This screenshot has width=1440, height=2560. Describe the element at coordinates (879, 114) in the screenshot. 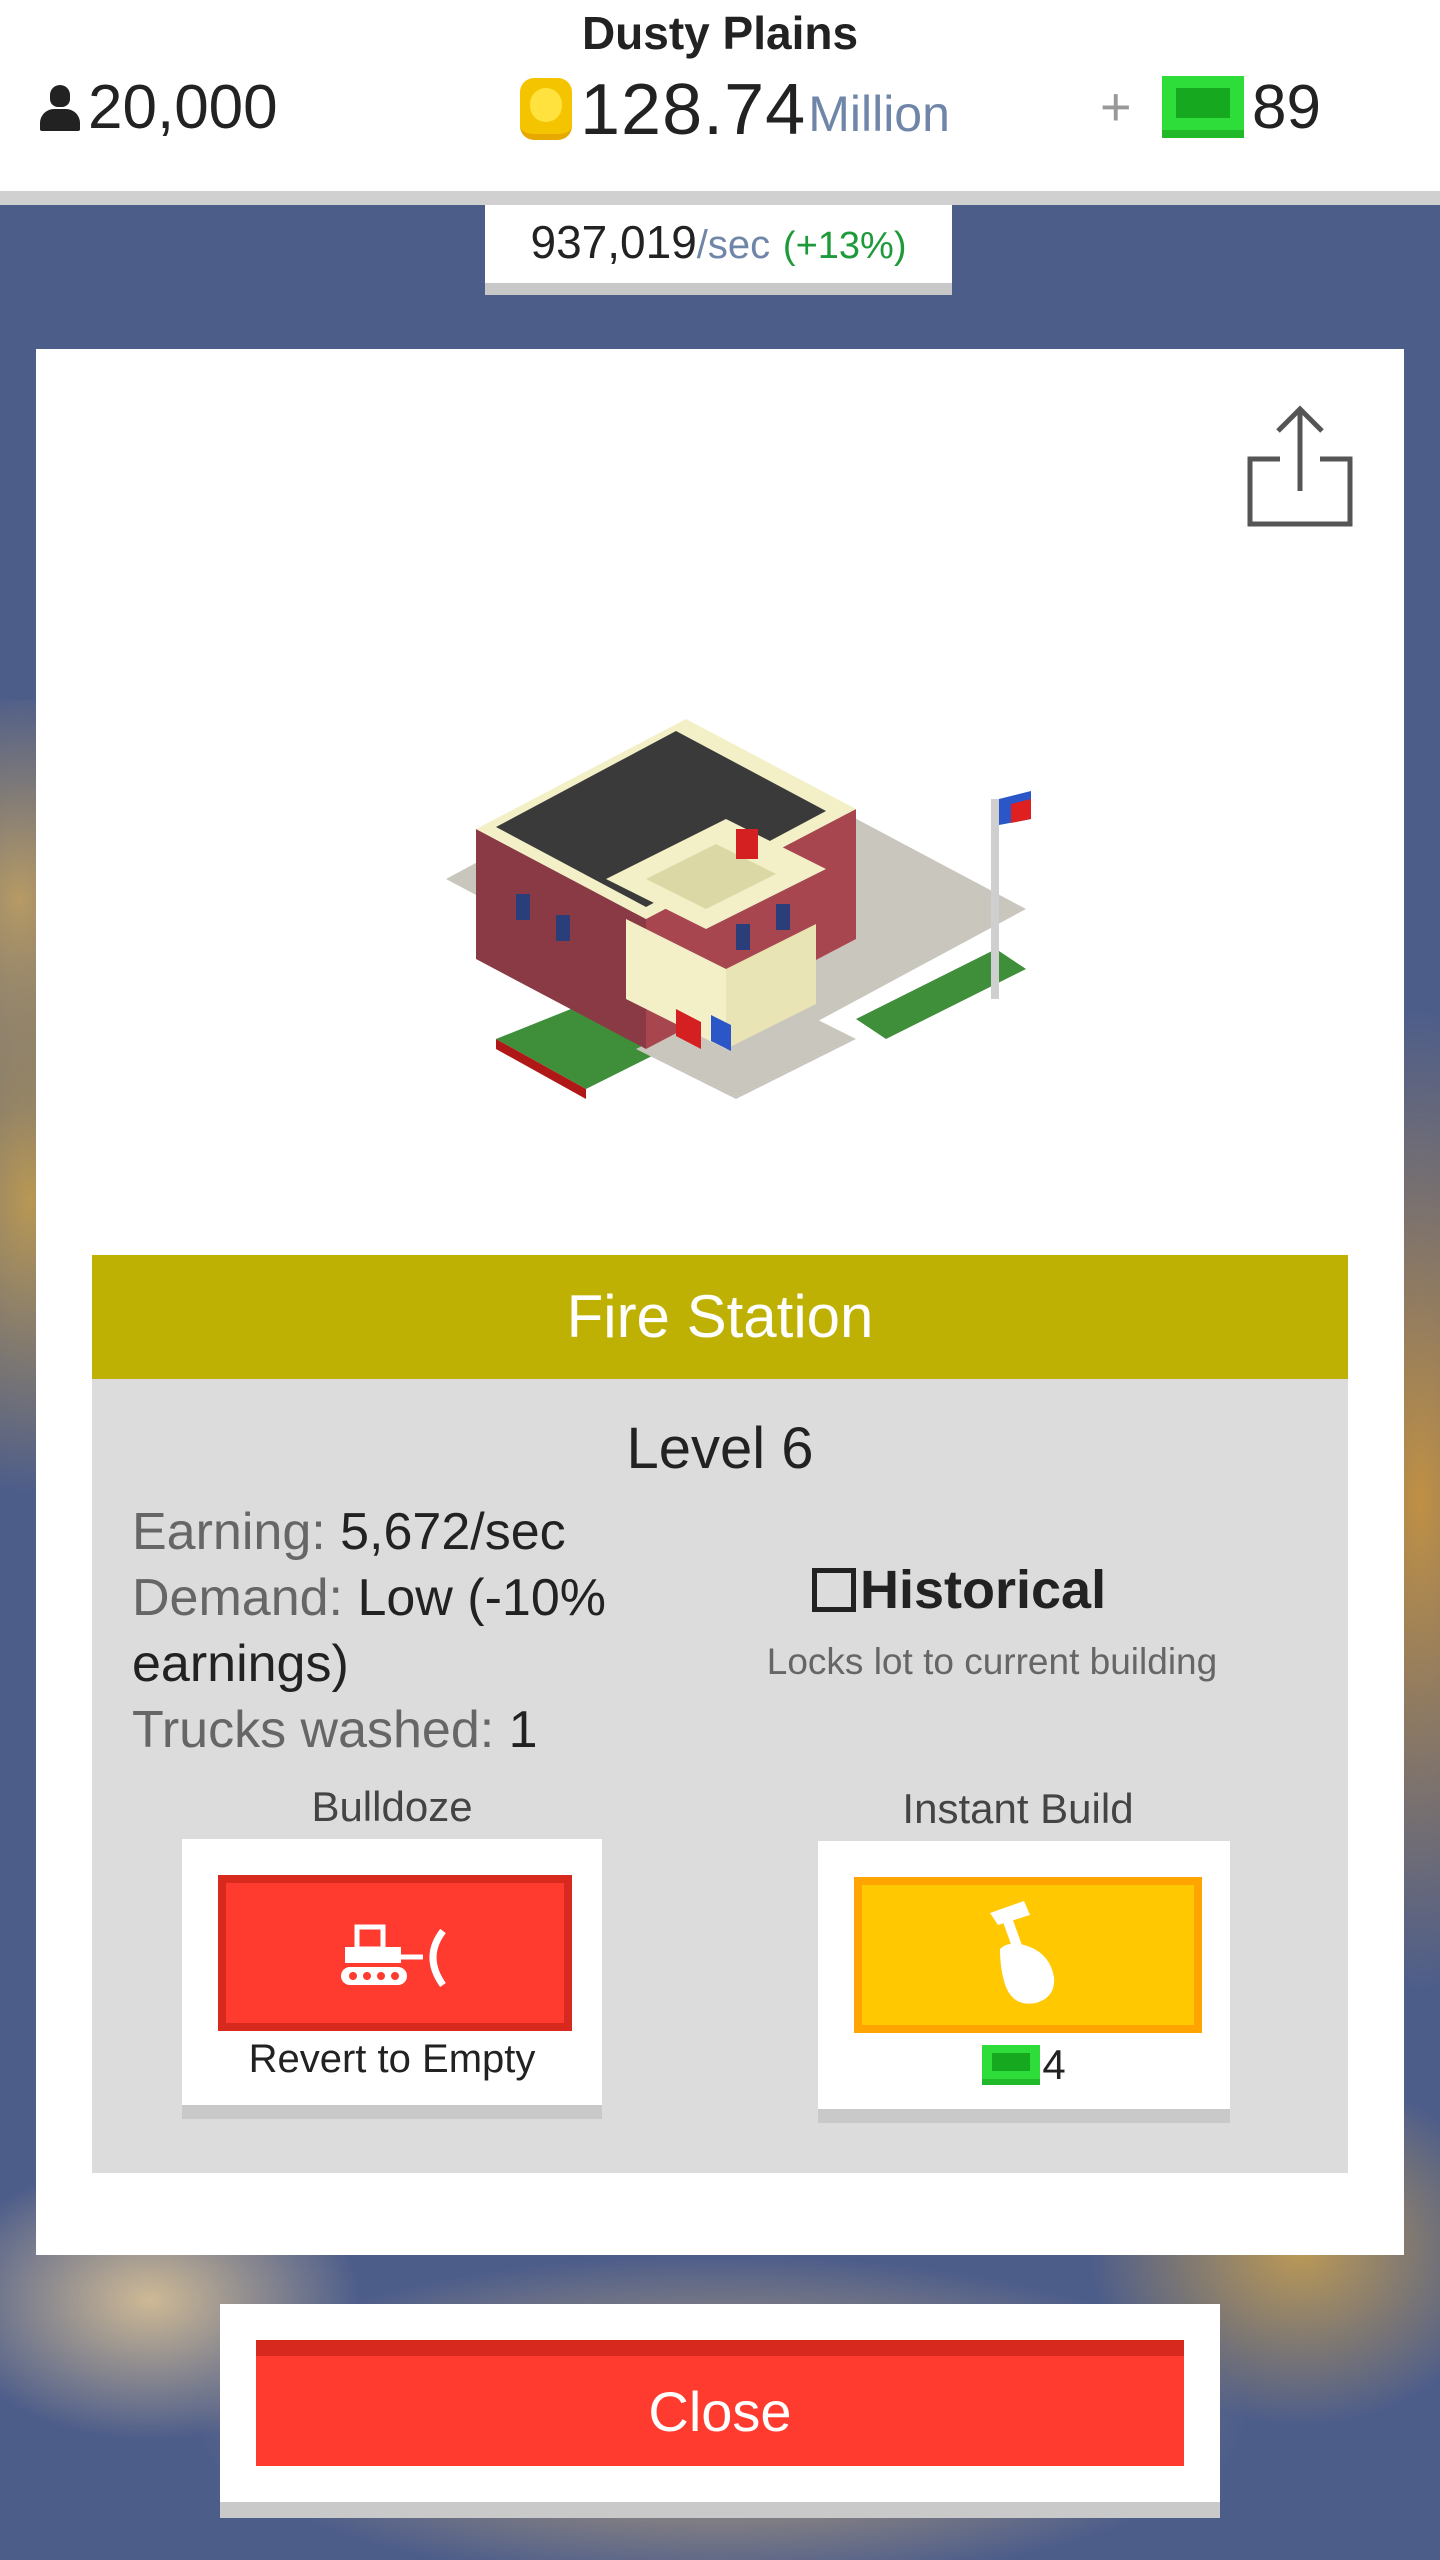

I see `money-unit: Million` at that location.